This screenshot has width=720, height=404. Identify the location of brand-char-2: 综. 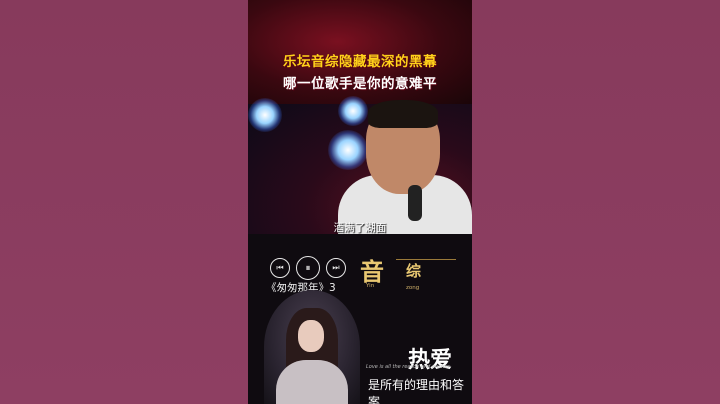
(414, 271).